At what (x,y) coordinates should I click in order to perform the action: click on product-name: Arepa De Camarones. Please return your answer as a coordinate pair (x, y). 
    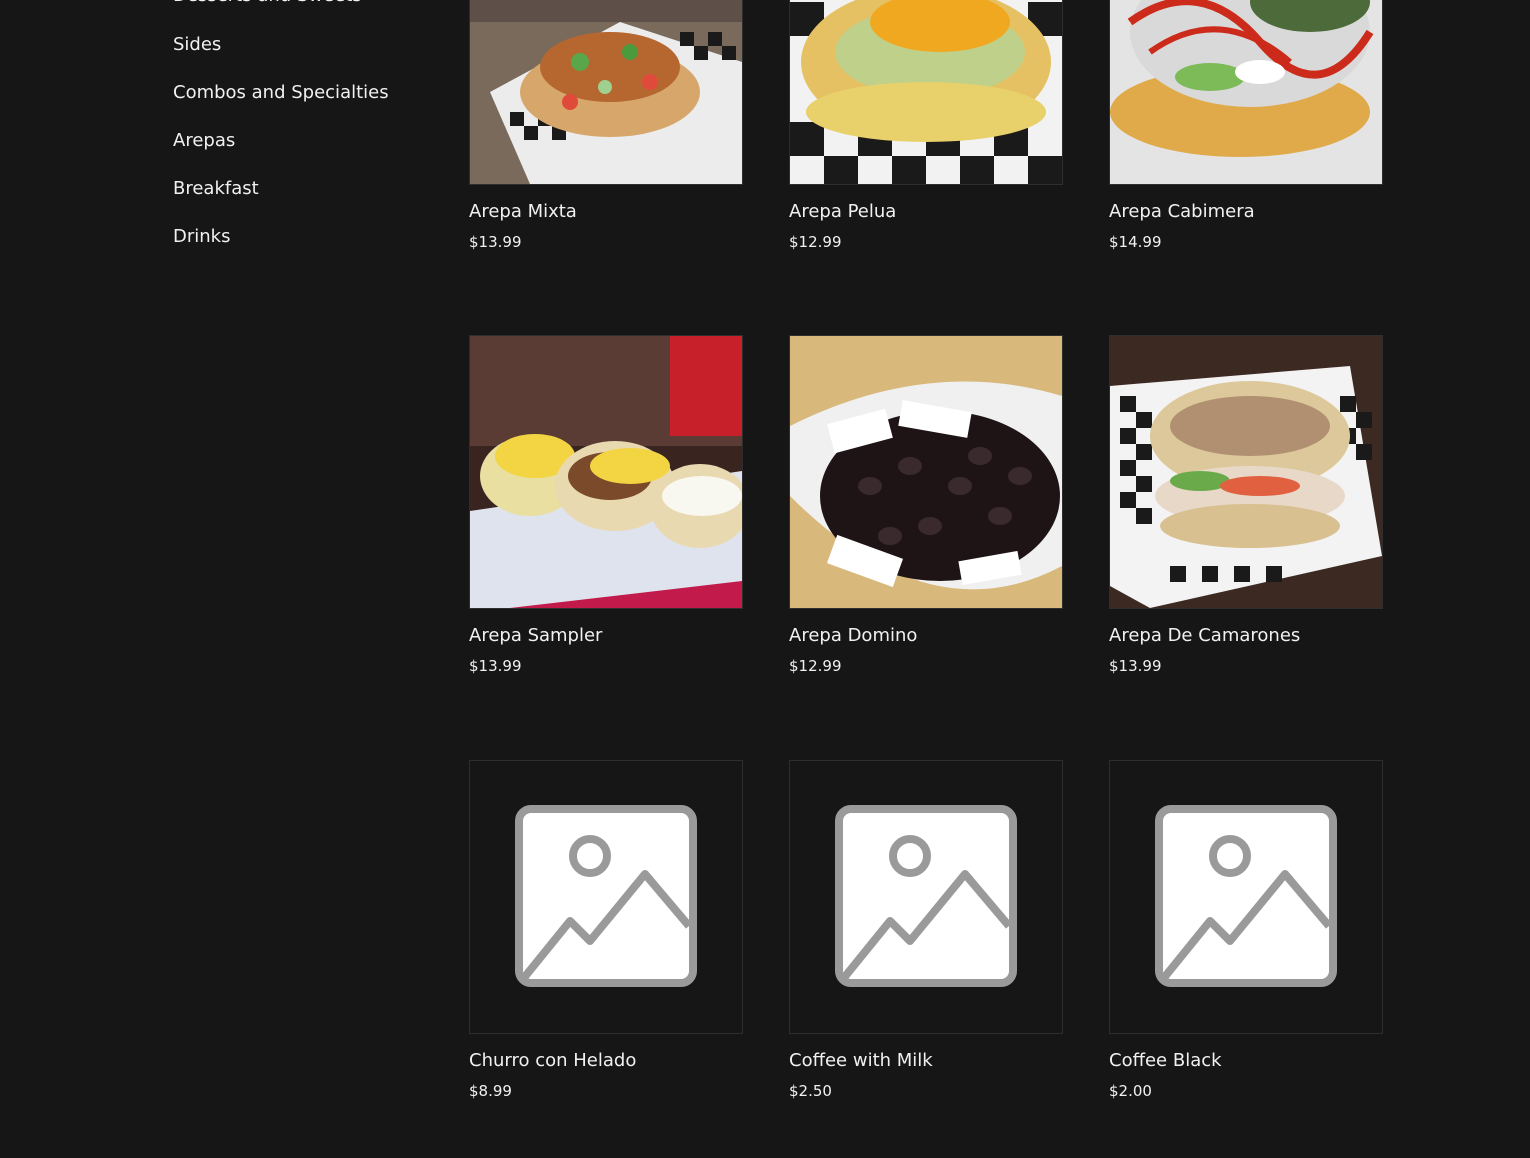
    Looking at the image, I should click on (1204, 636).